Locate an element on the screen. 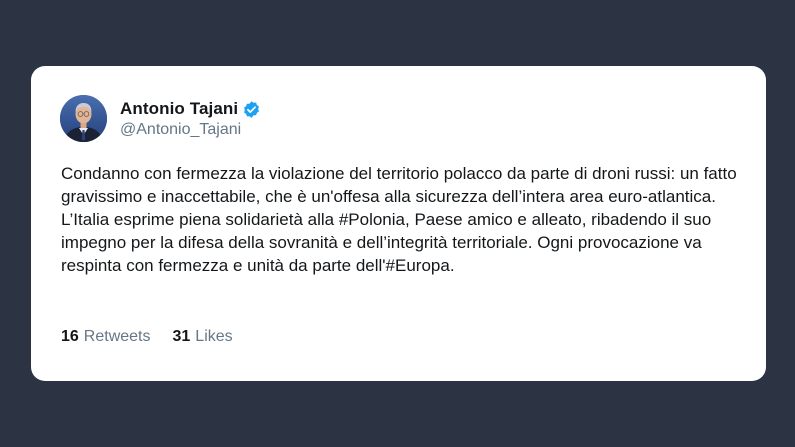  retweets-count: 16 is located at coordinates (70, 336).